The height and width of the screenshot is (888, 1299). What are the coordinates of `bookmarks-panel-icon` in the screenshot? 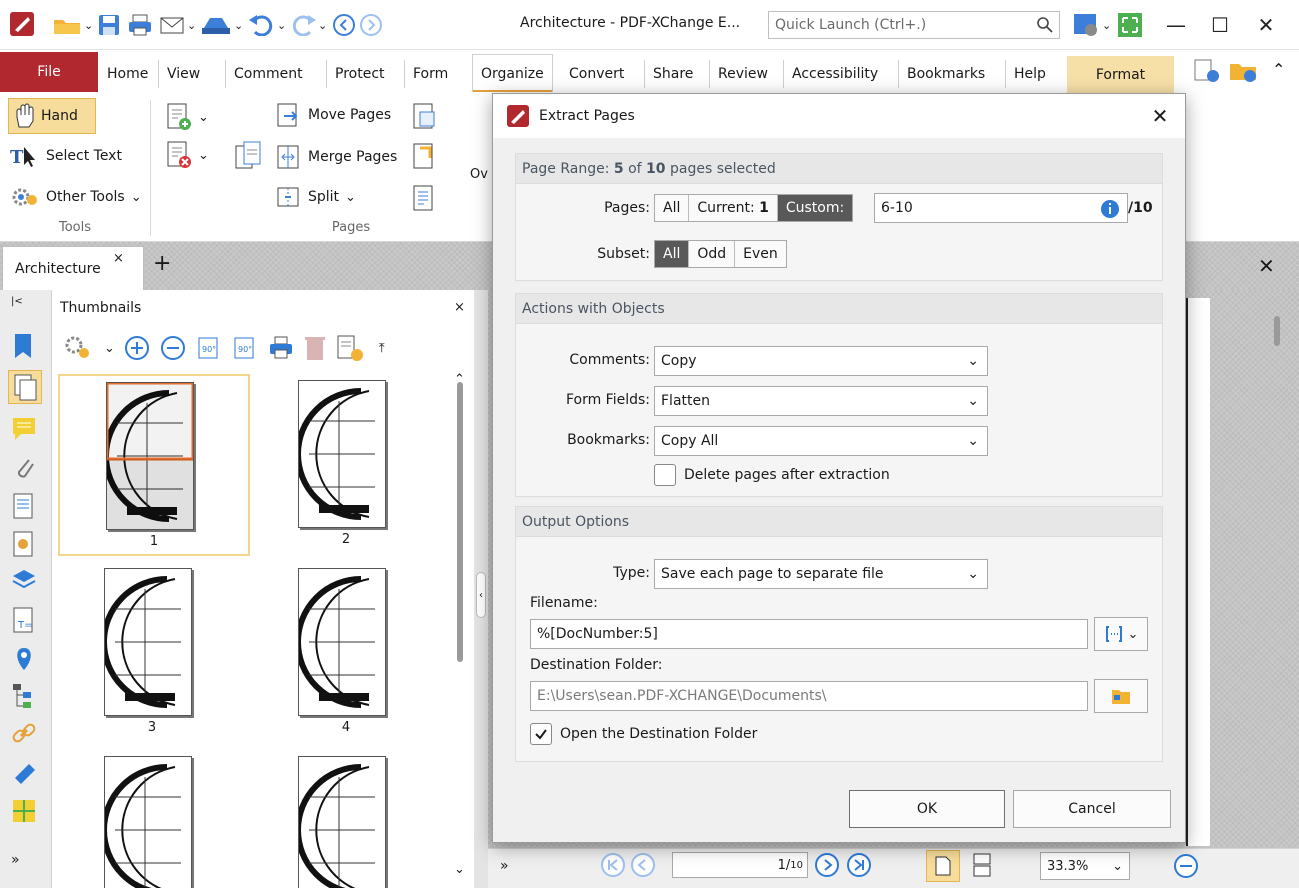 It's located at (25, 346).